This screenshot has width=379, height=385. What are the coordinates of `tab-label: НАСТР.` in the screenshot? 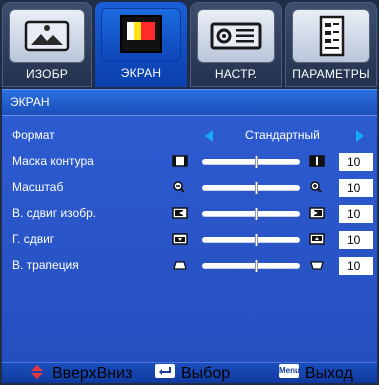 It's located at (236, 74).